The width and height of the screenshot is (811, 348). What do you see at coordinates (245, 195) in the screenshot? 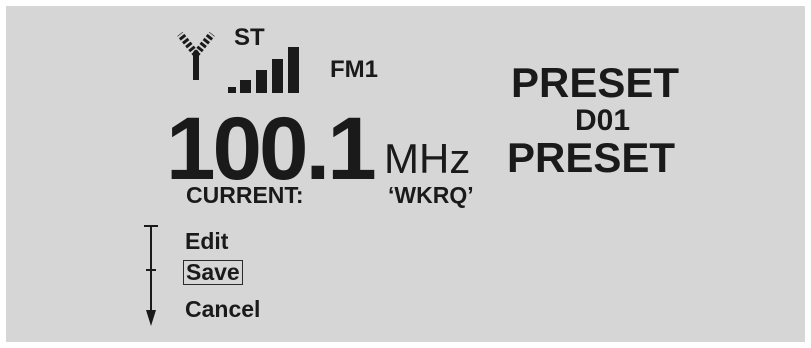
I see `current-label: CURRENT:` at bounding box center [245, 195].